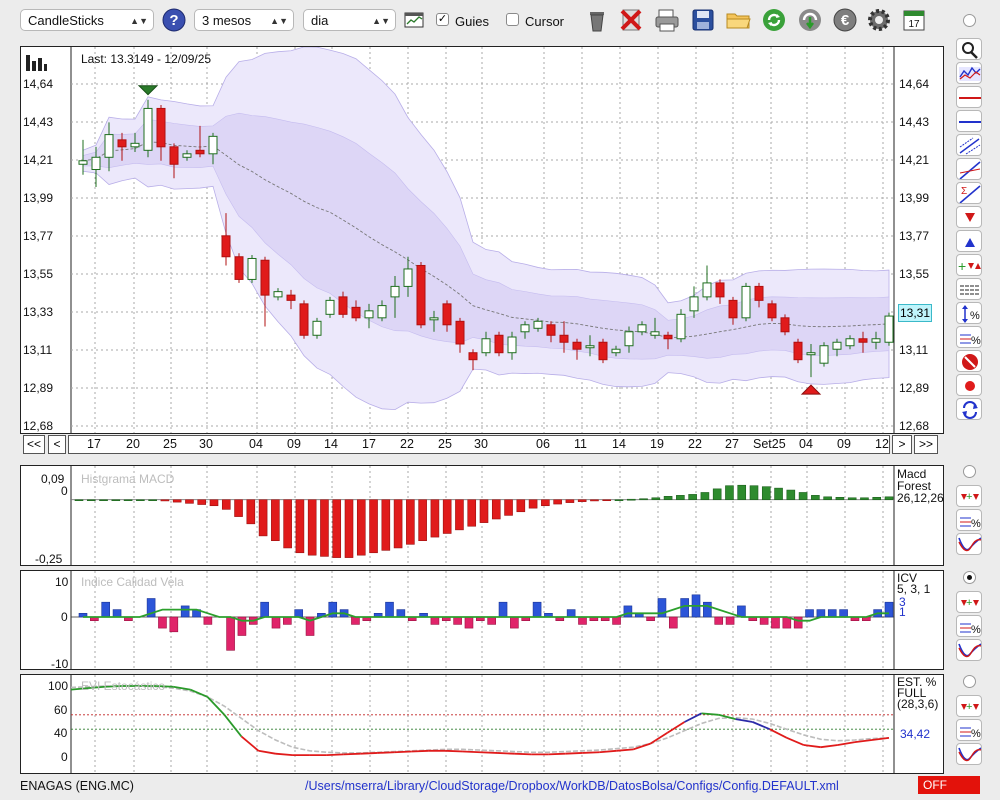 The image size is (1000, 800). I want to click on swap-button, so click(969, 409).